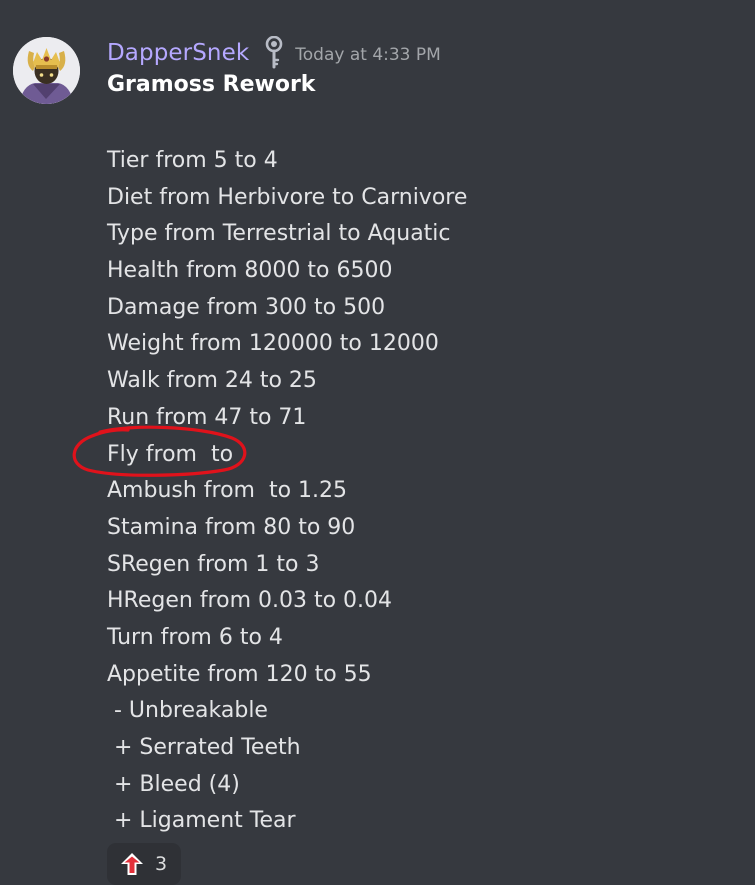 Image resolution: width=755 pixels, height=885 pixels. What do you see at coordinates (187, 711) in the screenshot?
I see `message-line: - Unbreakable` at bounding box center [187, 711].